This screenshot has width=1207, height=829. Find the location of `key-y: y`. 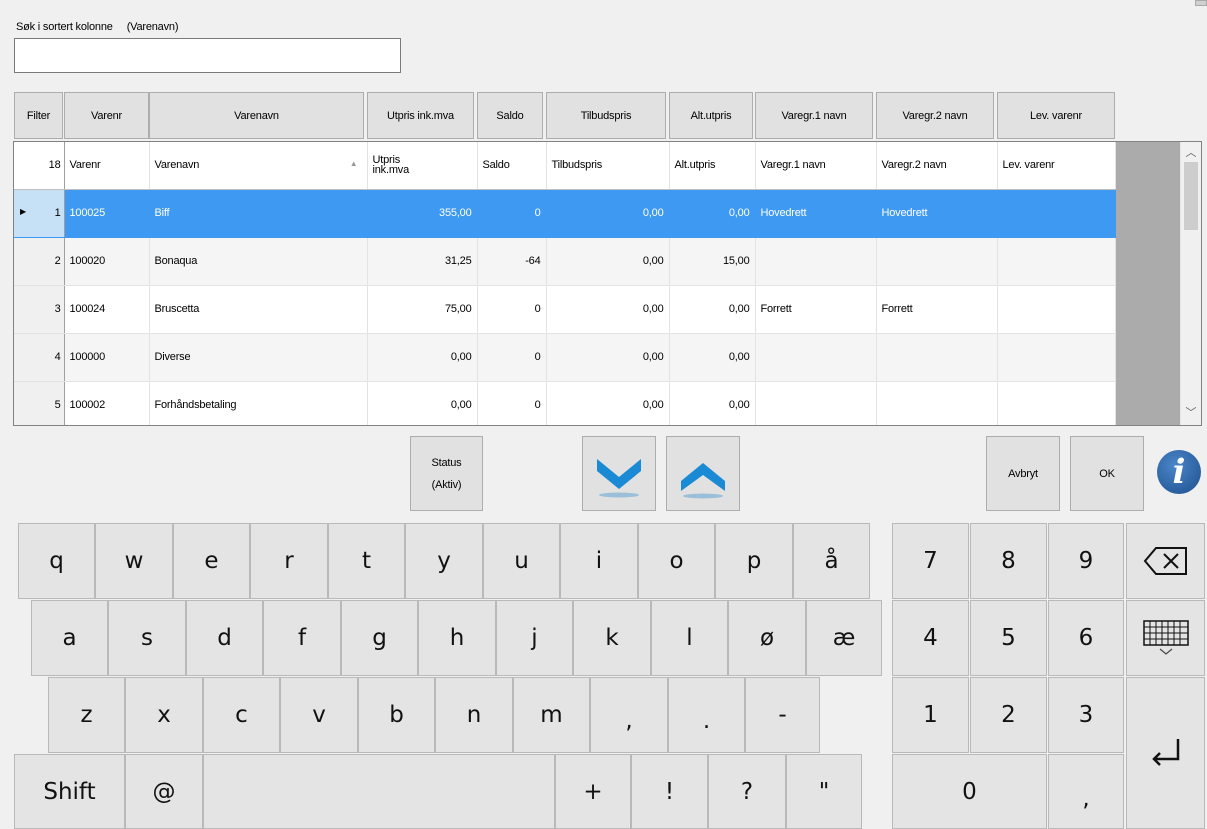

key-y: y is located at coordinates (444, 561).